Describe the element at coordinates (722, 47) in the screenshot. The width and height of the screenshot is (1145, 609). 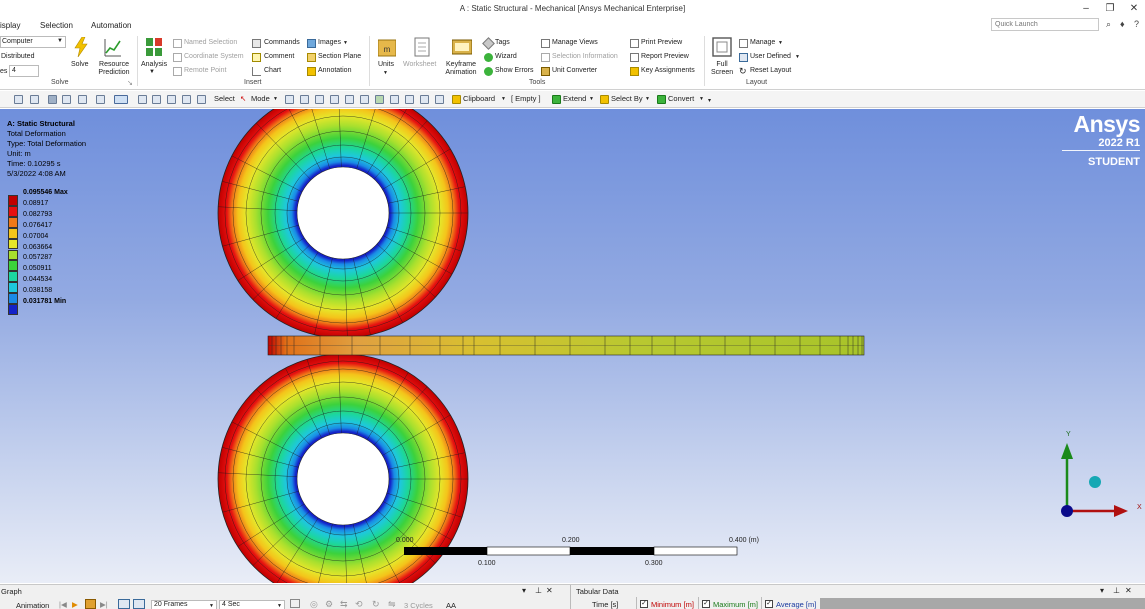
I see `full-screen-icon` at that location.